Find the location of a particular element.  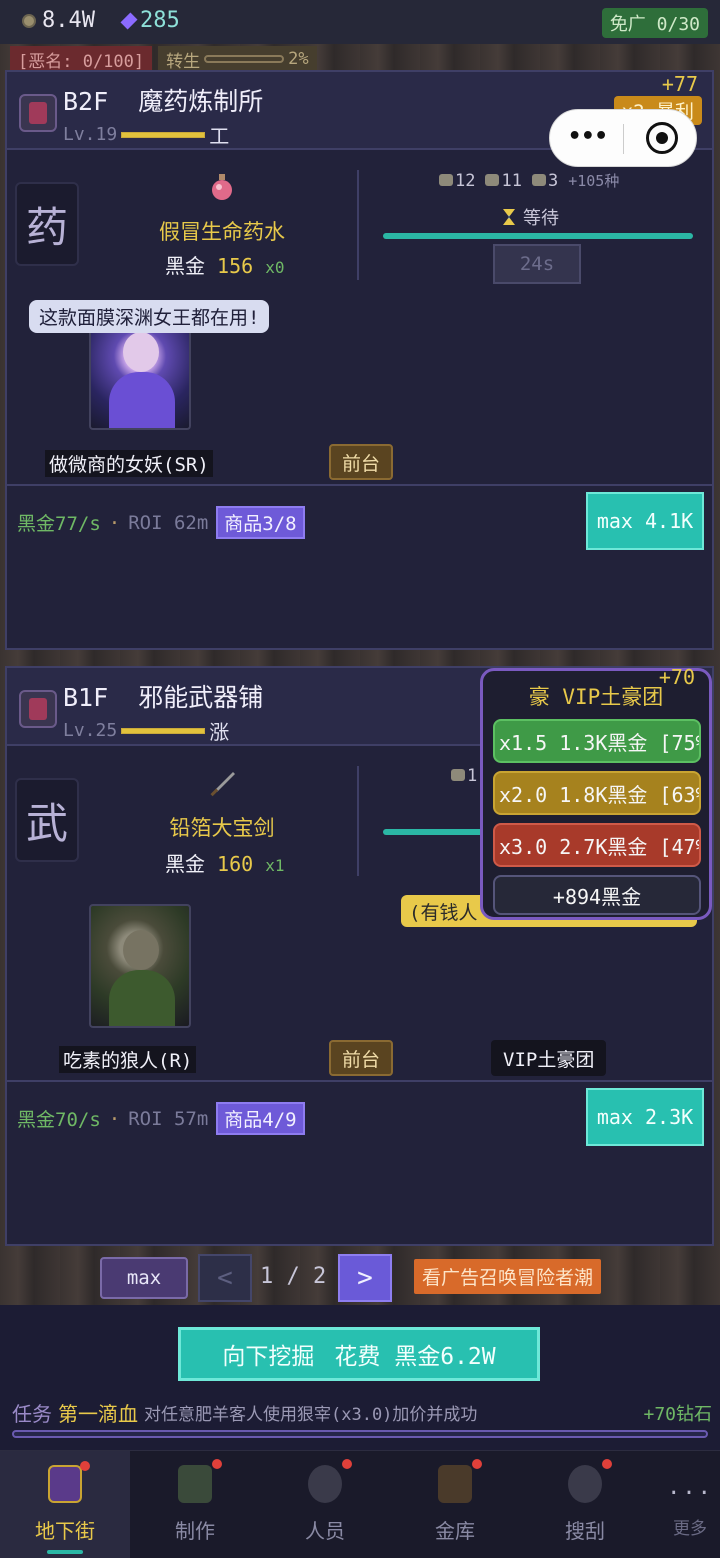

bonus-value: +77 is located at coordinates (679, 84).